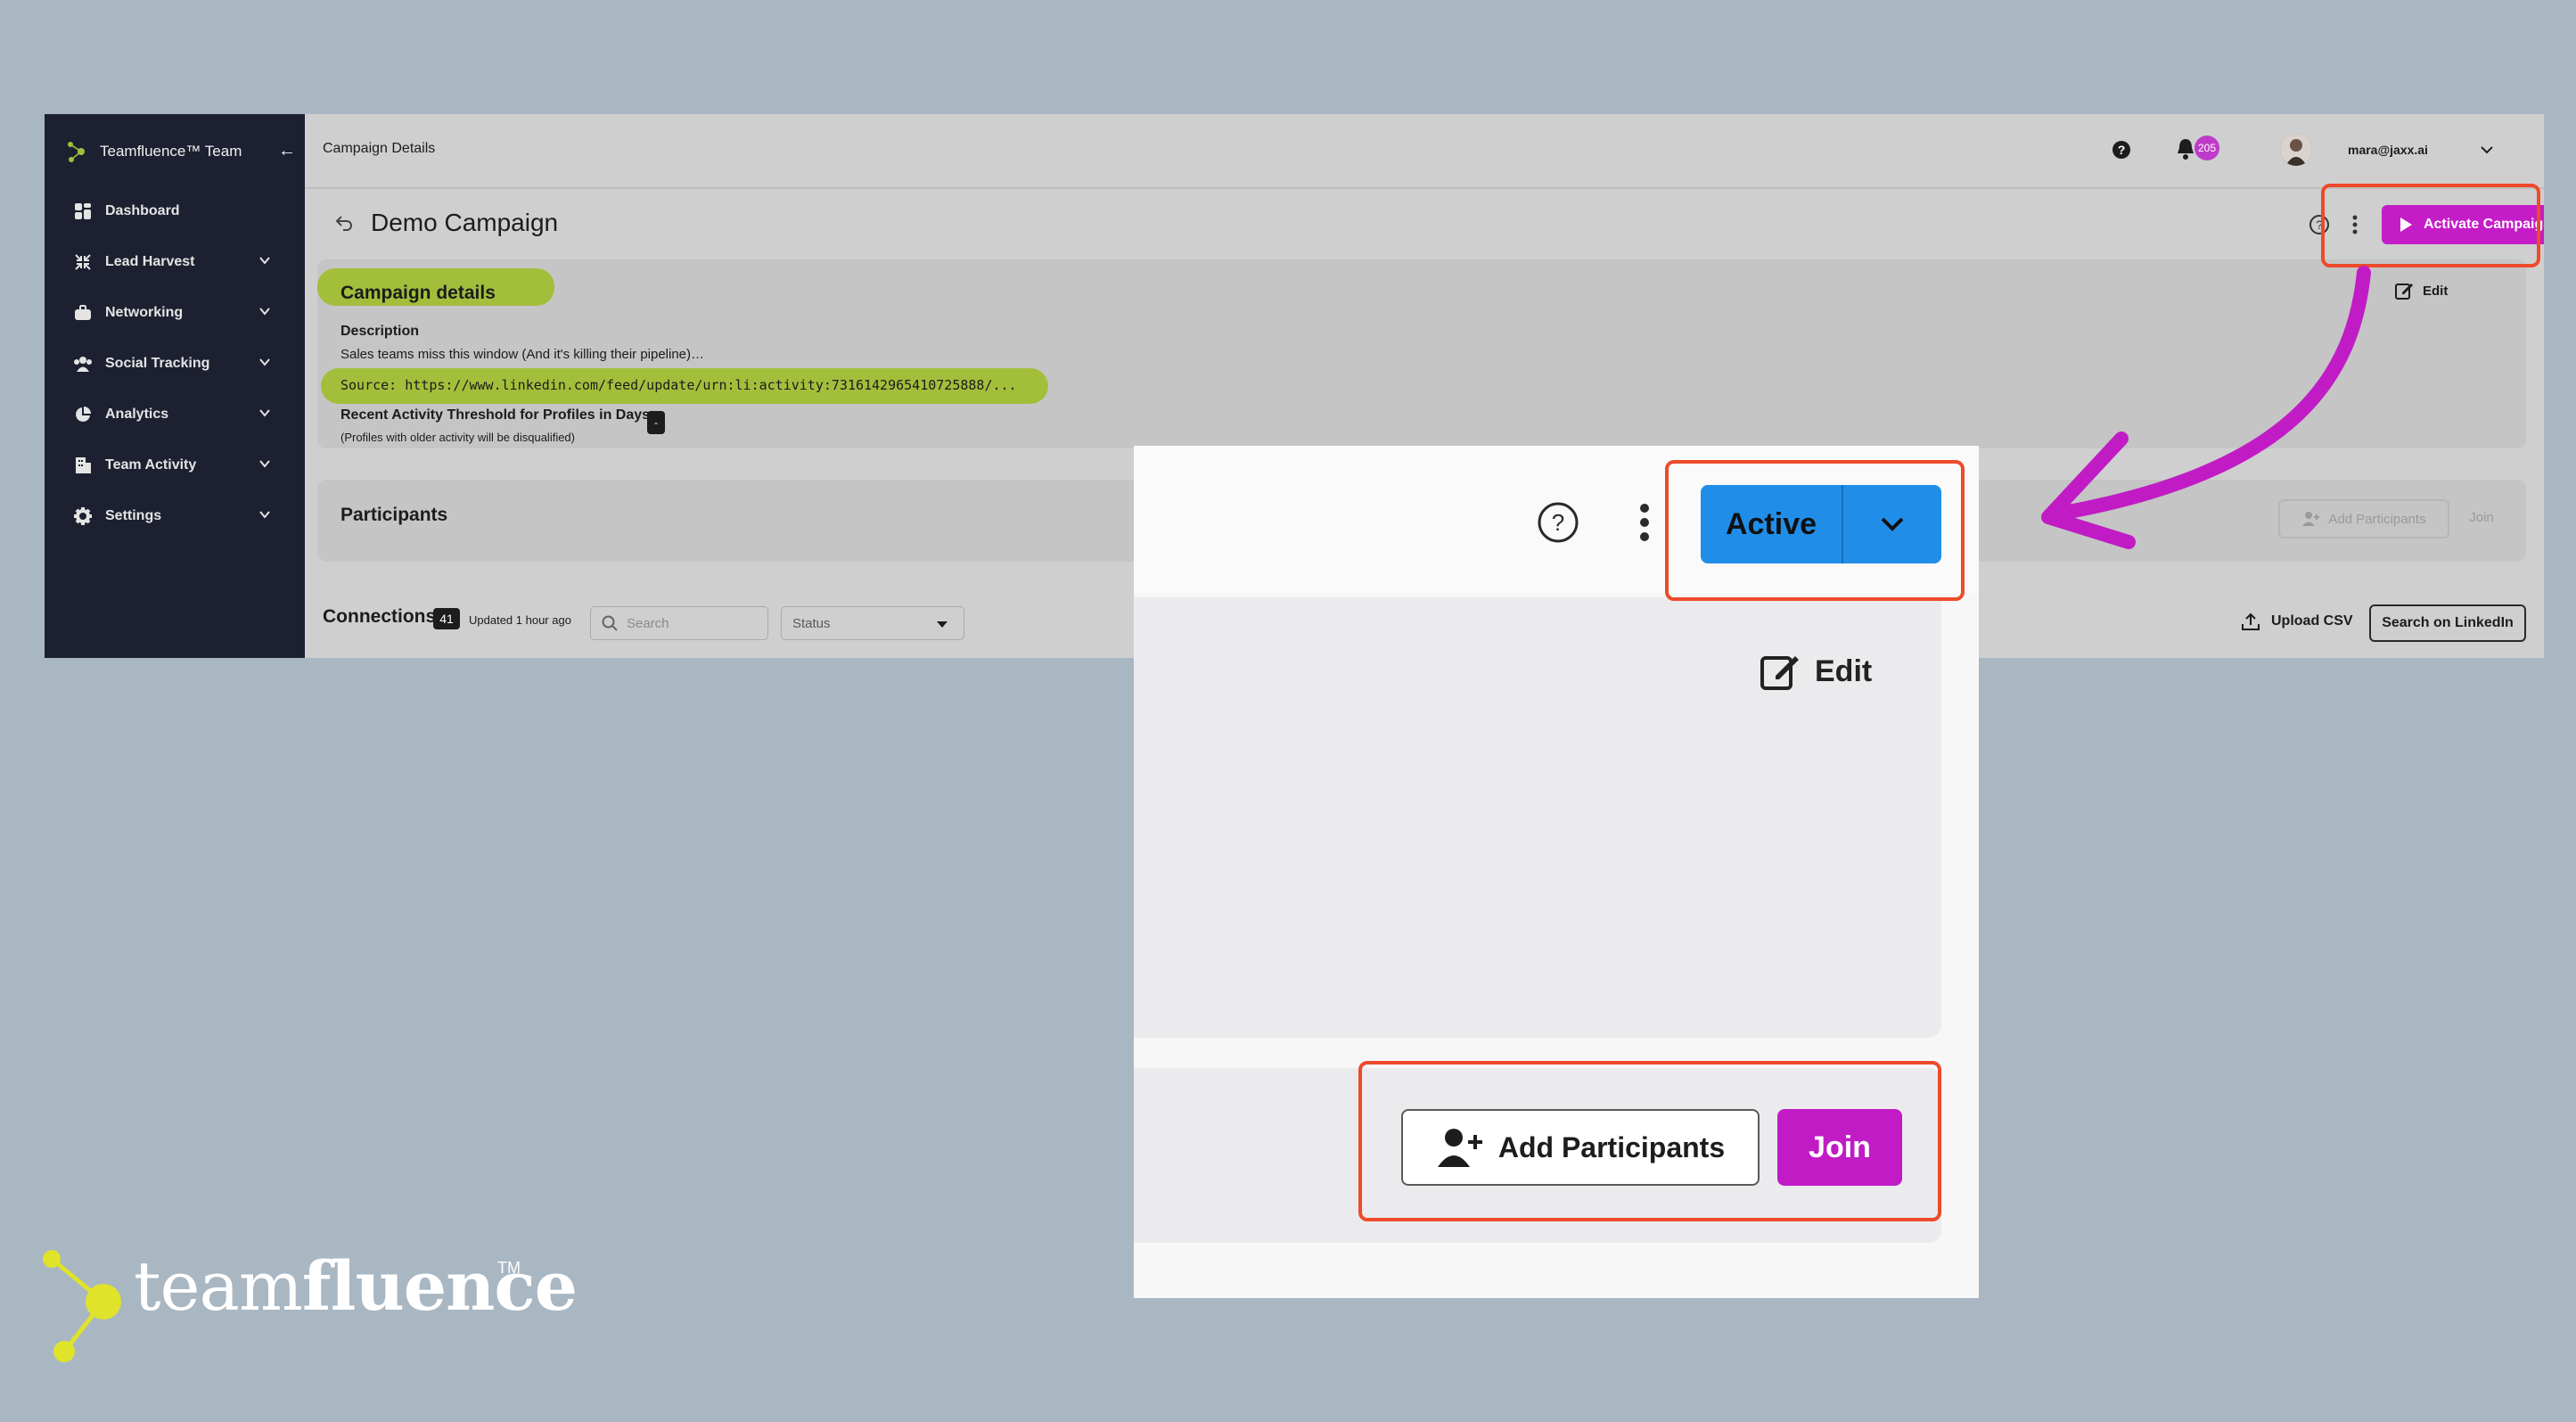 The width and height of the screenshot is (2576, 1422). What do you see at coordinates (150, 261) in the screenshot?
I see `sidebar-item-label: Lead Harvest` at bounding box center [150, 261].